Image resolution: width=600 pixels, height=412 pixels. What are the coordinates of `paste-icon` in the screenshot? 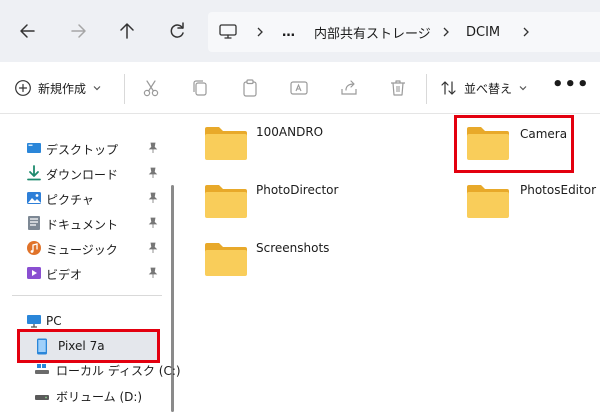 It's located at (250, 88).